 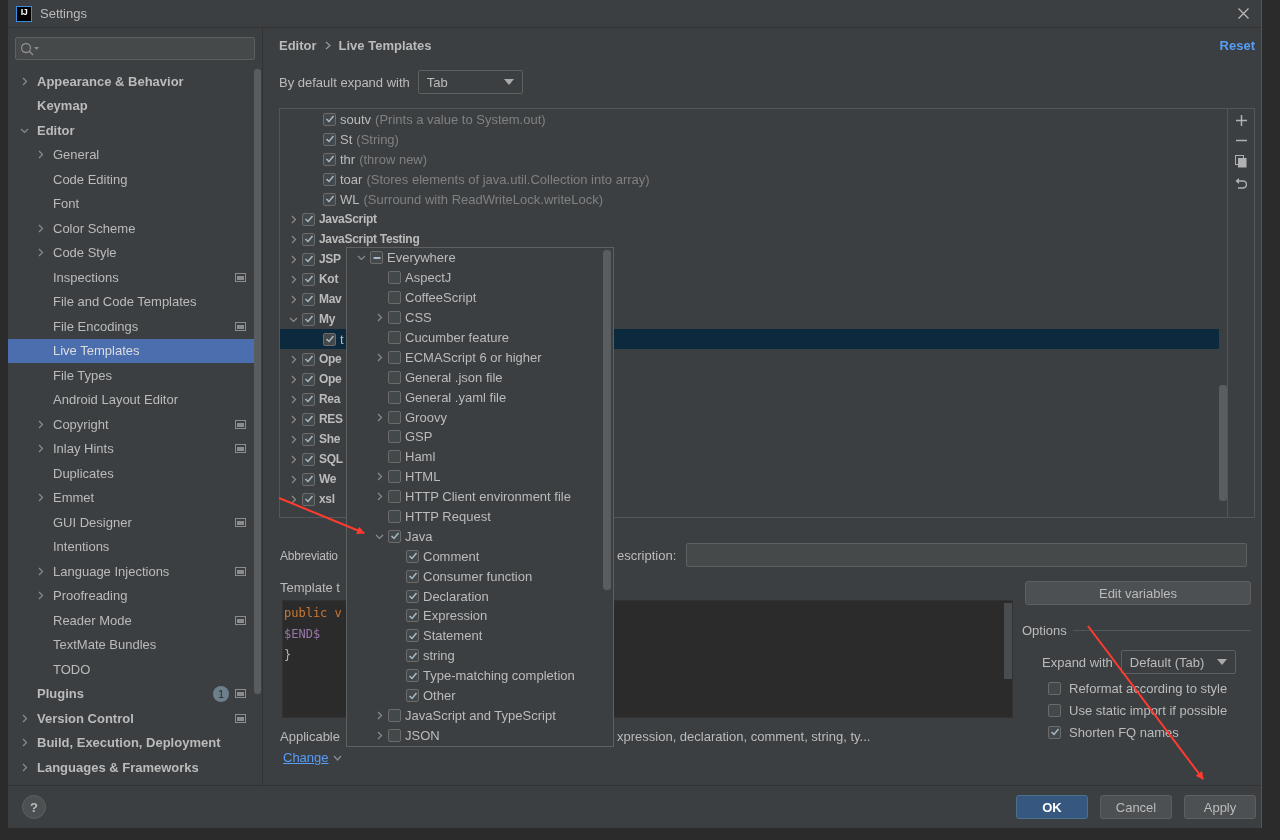 I want to click on context-option: Comment, so click(x=451, y=556).